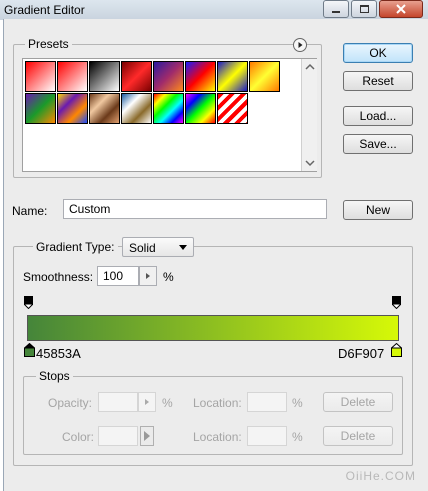  Describe the element at coordinates (213, 328) in the screenshot. I see `gradient-preview-bar` at that location.